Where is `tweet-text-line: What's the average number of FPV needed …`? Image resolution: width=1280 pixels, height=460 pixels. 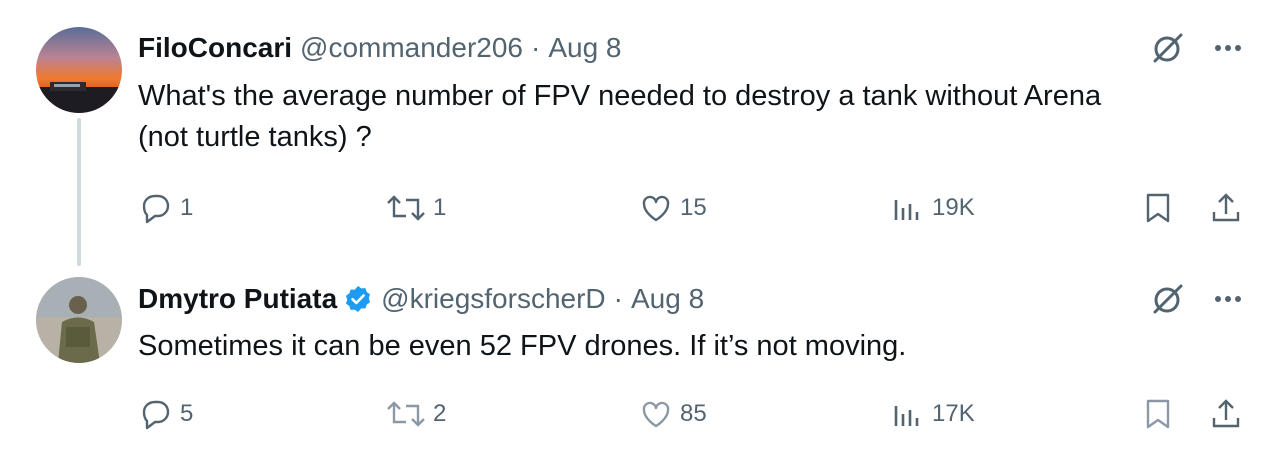 tweet-text-line: What's the average number of FPV needed … is located at coordinates (620, 96).